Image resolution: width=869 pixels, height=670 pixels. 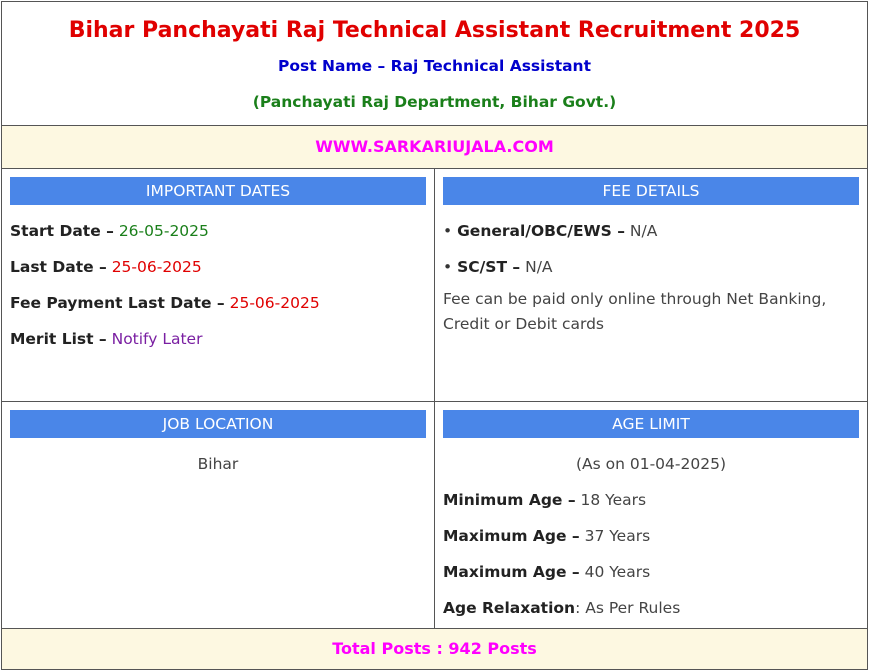 What do you see at coordinates (218, 191) in the screenshot?
I see `important-dates-heading: IMPORTANT DATES` at bounding box center [218, 191].